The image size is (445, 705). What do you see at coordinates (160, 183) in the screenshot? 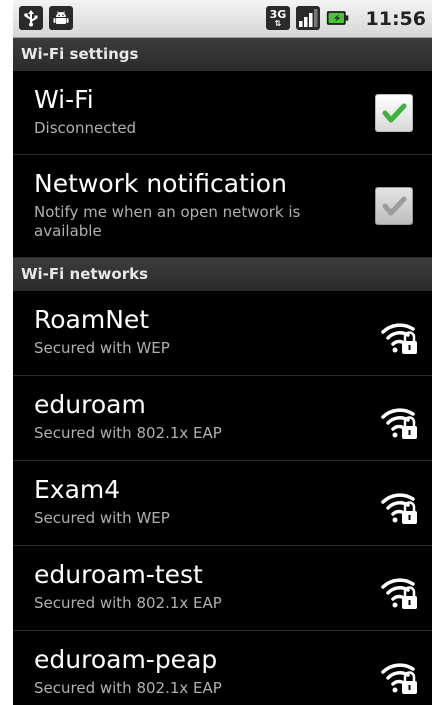
I see `network-notification-title: Network notification` at bounding box center [160, 183].